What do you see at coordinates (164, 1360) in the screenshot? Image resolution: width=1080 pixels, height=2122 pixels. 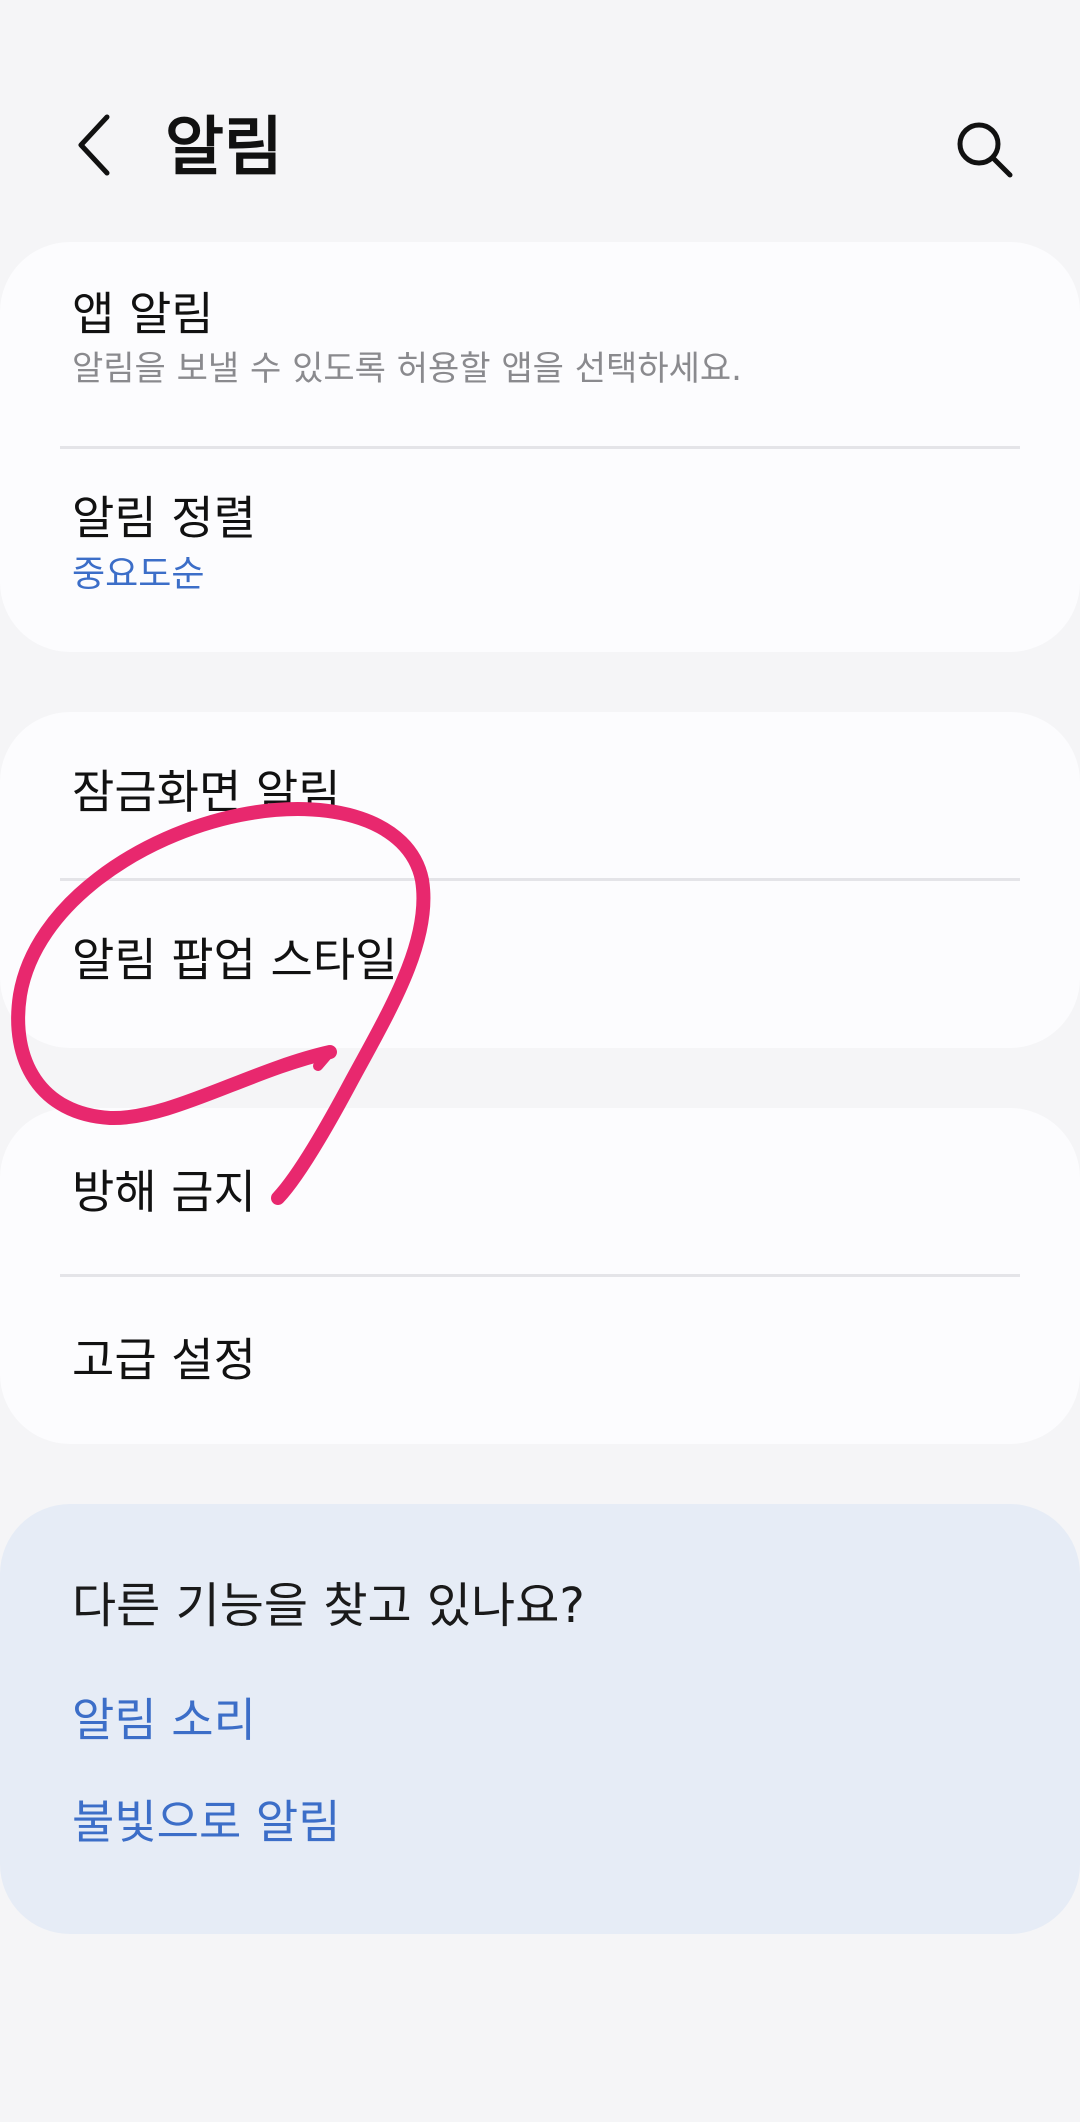 I see `item-title: 고급 설정` at bounding box center [164, 1360].